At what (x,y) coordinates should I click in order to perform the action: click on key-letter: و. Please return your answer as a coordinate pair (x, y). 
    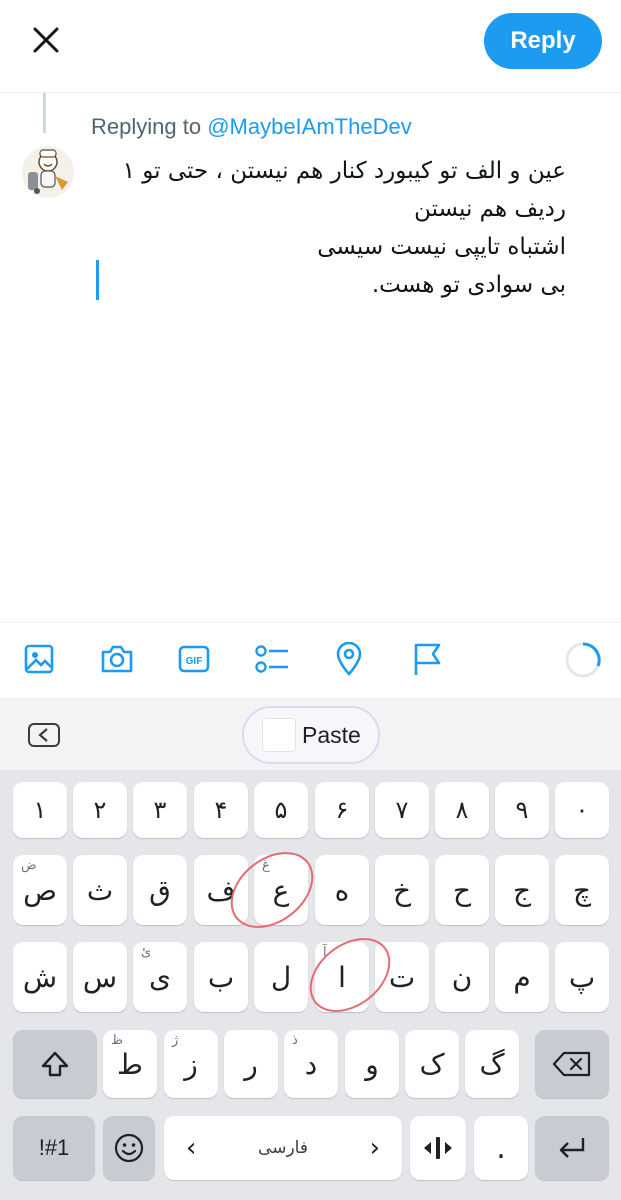
    Looking at the image, I should click on (372, 1064).